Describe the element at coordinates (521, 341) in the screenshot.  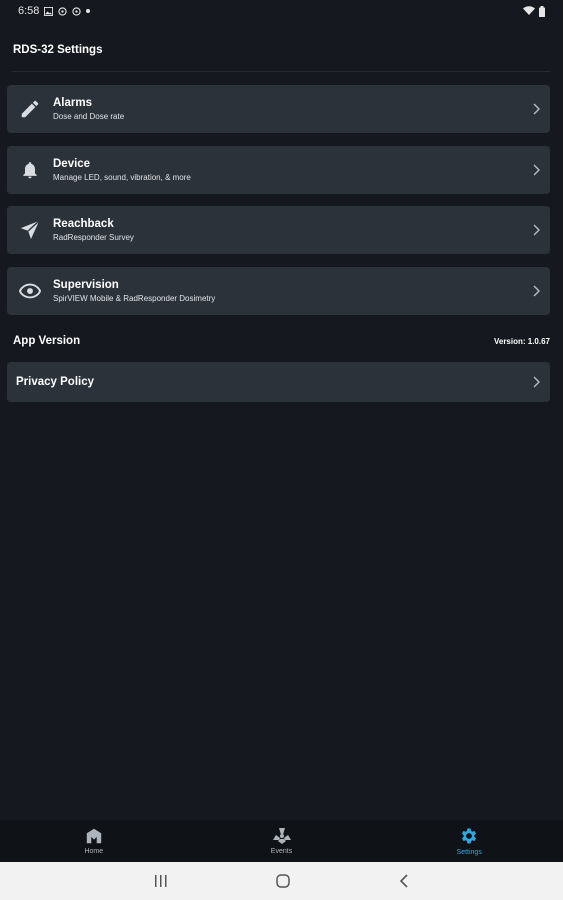
I see `app-version-value: Version: 1.0.67` at that location.